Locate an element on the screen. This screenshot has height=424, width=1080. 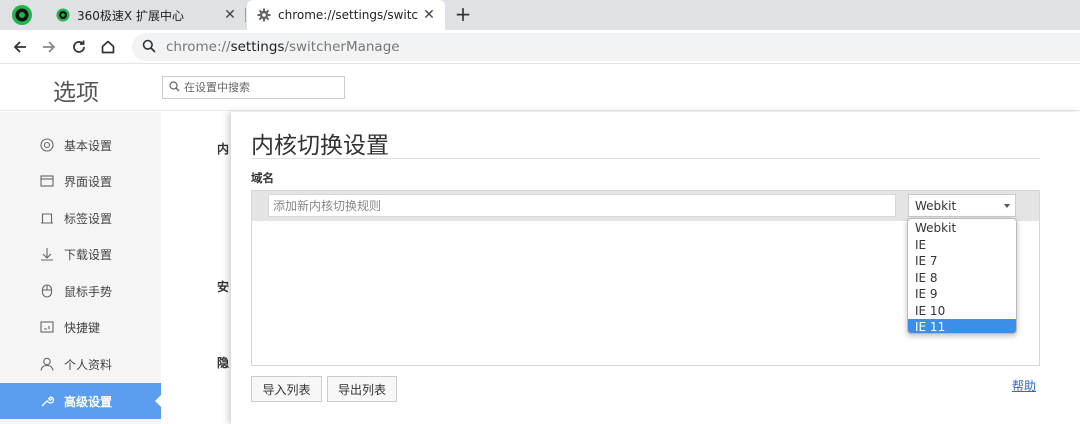
sidebar-item-label: 下载设置 is located at coordinates (88, 254).